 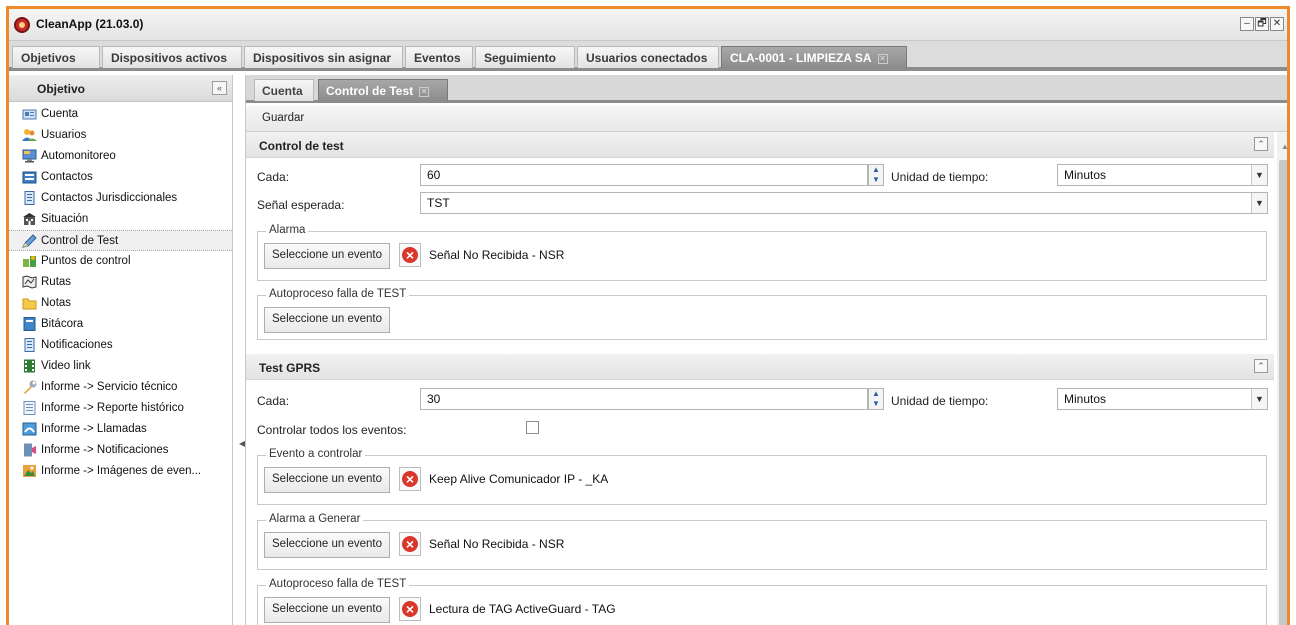 What do you see at coordinates (644, 399) in the screenshot?
I see `every-interval-input: 30` at bounding box center [644, 399].